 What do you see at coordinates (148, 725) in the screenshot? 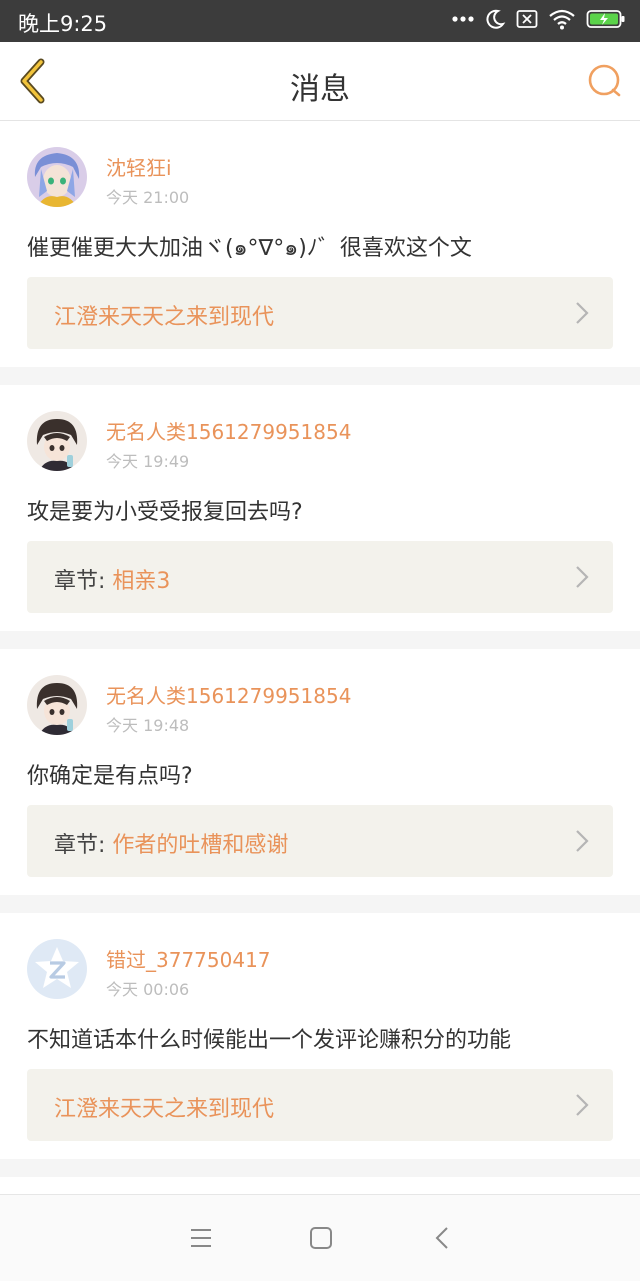
I see `timestamp: 今天 19:48` at bounding box center [148, 725].